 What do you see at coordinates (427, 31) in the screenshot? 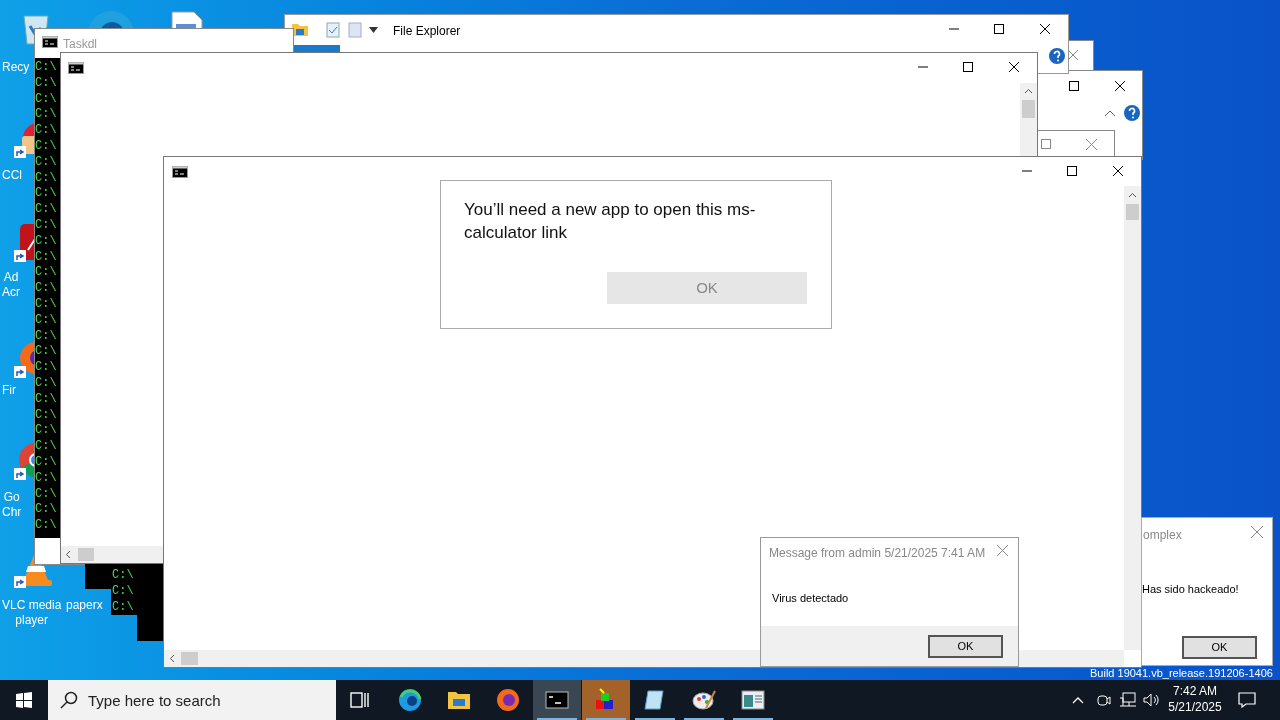
I see `window-title: File Explorer` at bounding box center [427, 31].